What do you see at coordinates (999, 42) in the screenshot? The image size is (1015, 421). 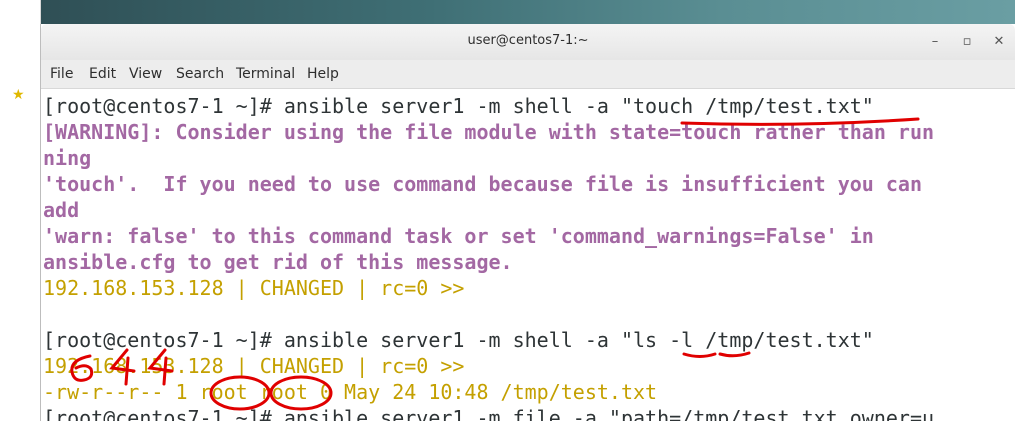 I see `close-icon: ✕` at bounding box center [999, 42].